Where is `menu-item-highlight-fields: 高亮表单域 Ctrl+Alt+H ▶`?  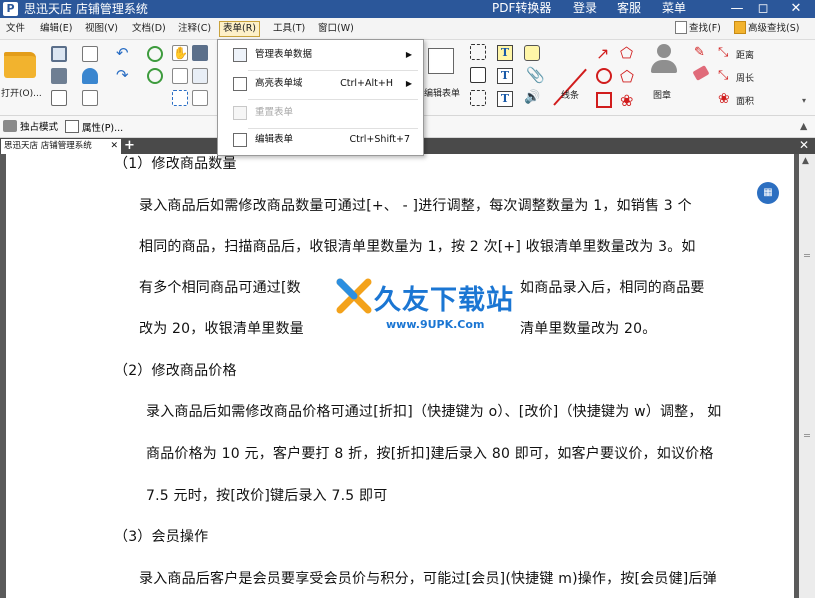 menu-item-highlight-fields: 高亮表单域 Ctrl+Alt+H ▶ is located at coordinates (320, 84).